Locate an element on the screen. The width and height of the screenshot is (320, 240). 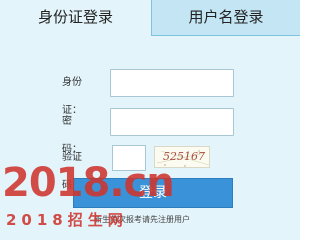
login-tab-bar: 身份证登录 用户名登录 is located at coordinates (150, 18).